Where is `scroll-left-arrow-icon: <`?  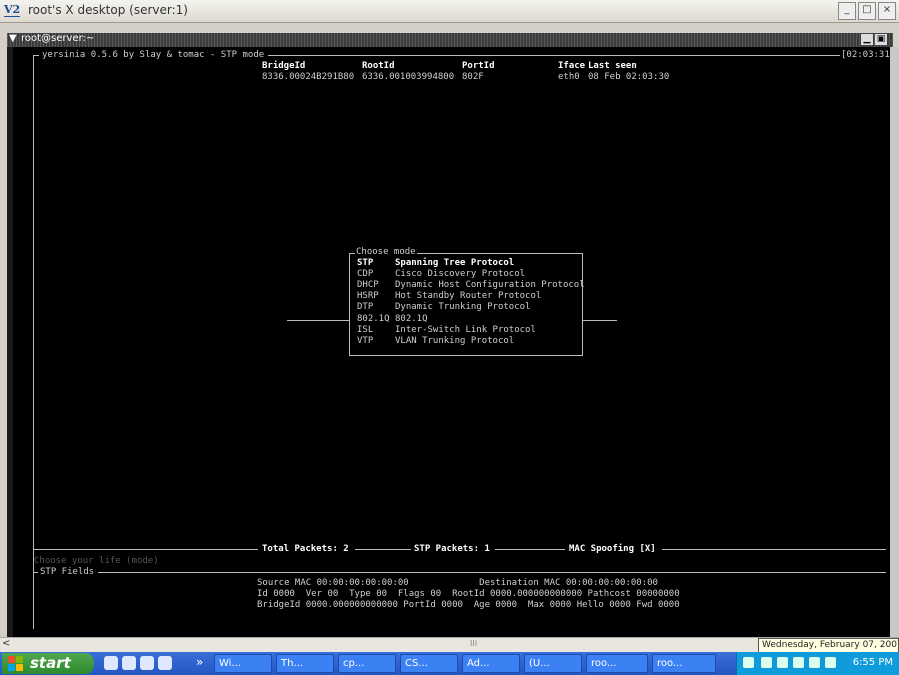
scroll-left-arrow-icon: < is located at coordinates (6, 643).